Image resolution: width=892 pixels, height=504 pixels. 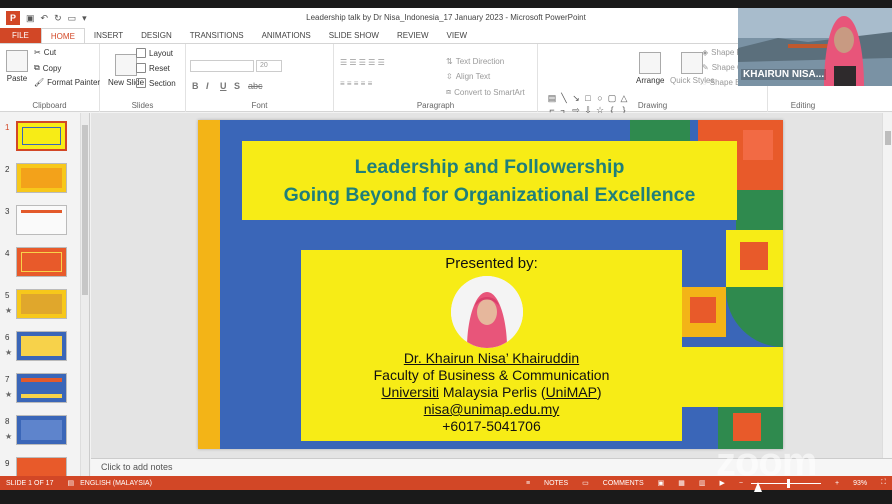 I want to click on decor-green-quarter, so click(x=754, y=317).